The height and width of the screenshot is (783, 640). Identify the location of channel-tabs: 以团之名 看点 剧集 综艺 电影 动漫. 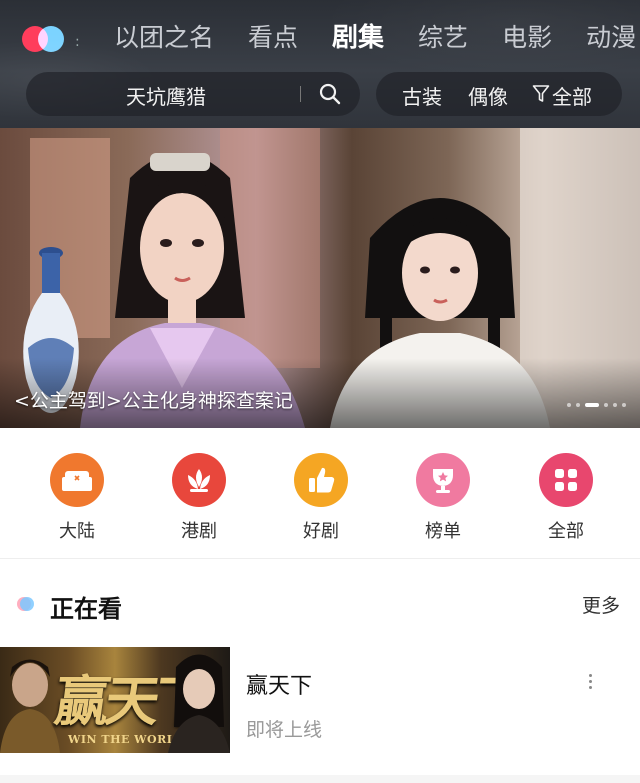
(377, 38).